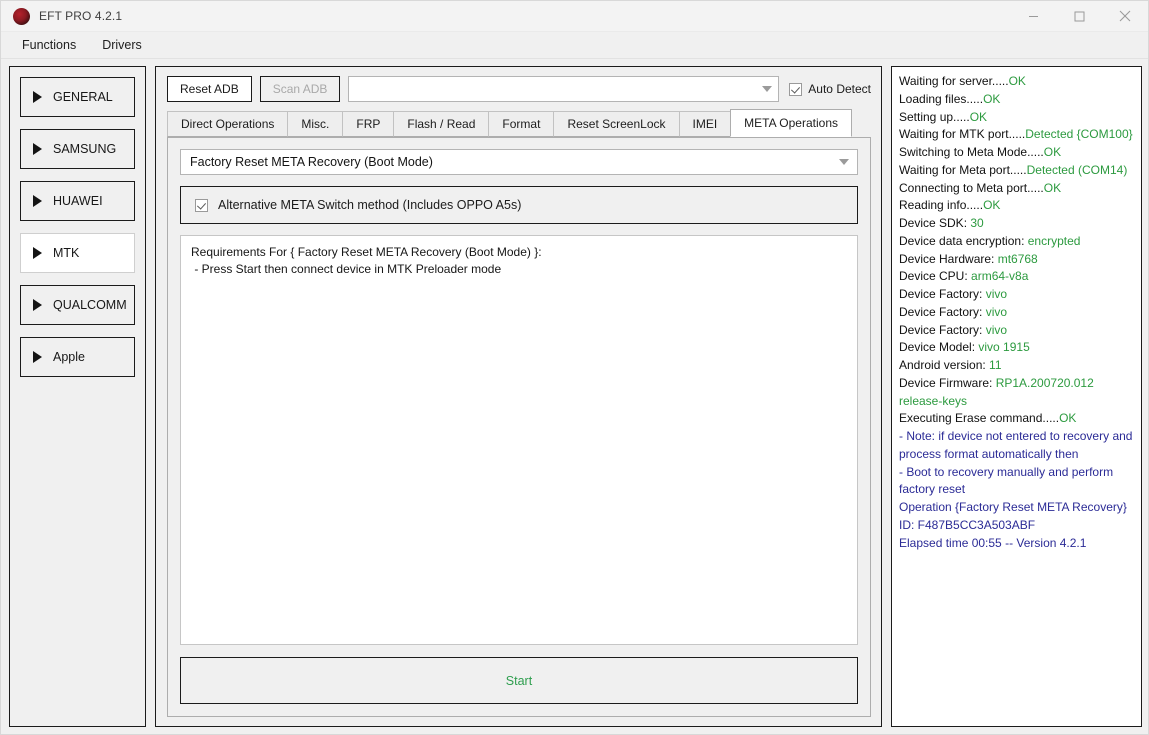  Describe the element at coordinates (705, 124) in the screenshot. I see `tab-imei: IMEI` at that location.